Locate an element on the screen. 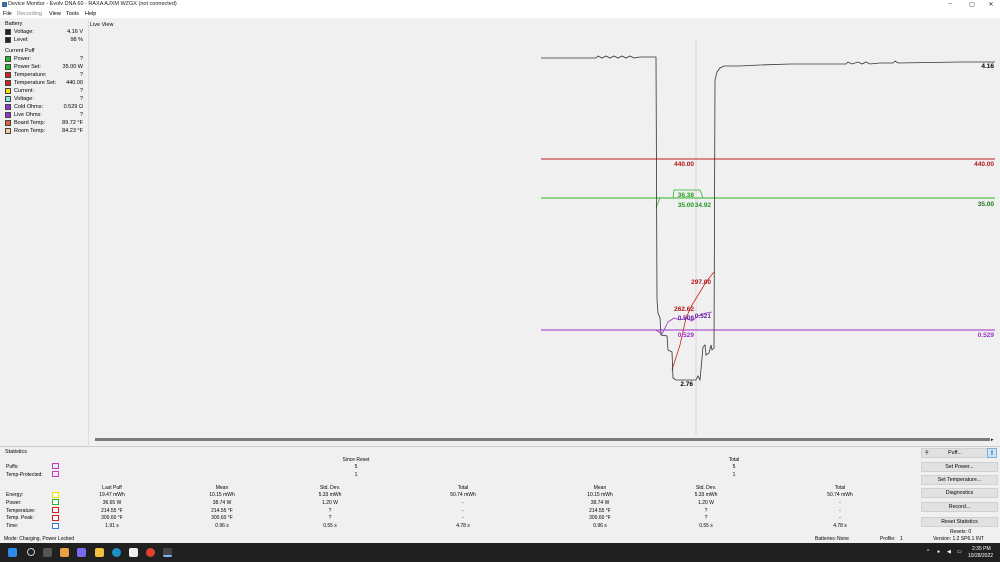 This screenshot has width=1000, height=562. temp-protected-label: Temp-Protected: is located at coordinates (24, 475).